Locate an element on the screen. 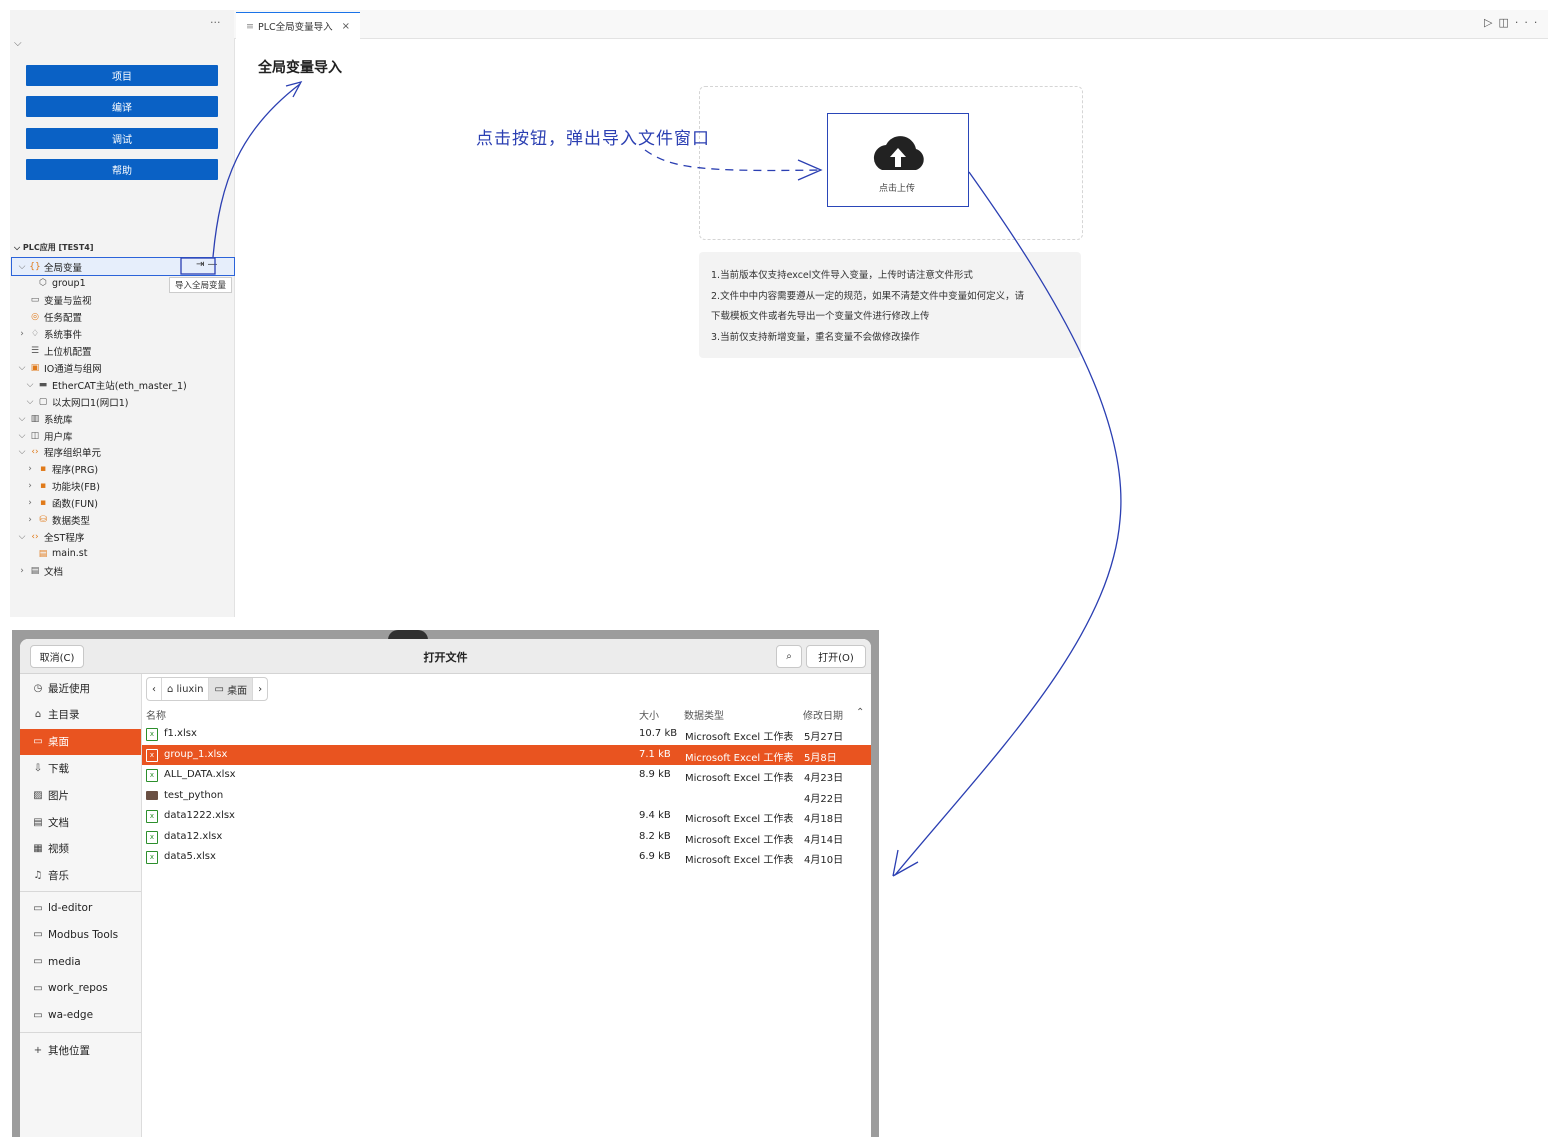 Image resolution: width=1558 pixels, height=1137 pixels. crumb-desktop: ▭ 桌面 is located at coordinates (231, 689).